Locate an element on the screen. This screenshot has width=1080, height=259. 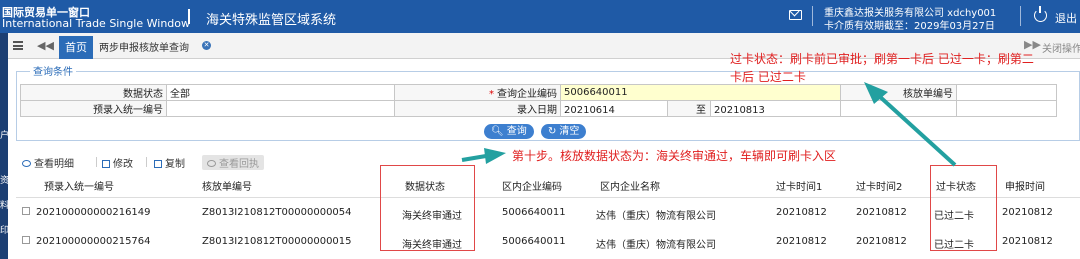
label-release-no: 核放单编号 is located at coordinates (898, 92).